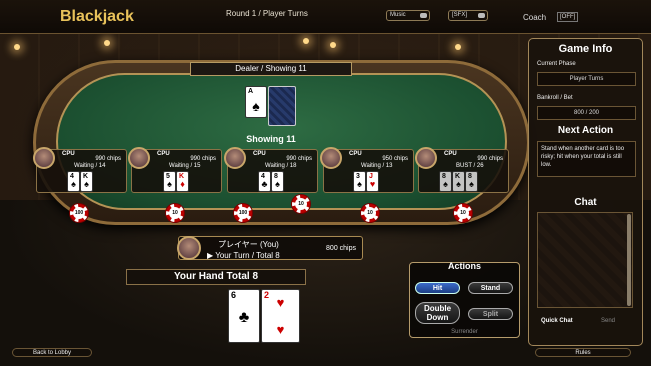 The height and width of the screenshot is (366, 651). Describe the element at coordinates (464, 332) in the screenshot. I see `surrender-button: Surrender` at that location.